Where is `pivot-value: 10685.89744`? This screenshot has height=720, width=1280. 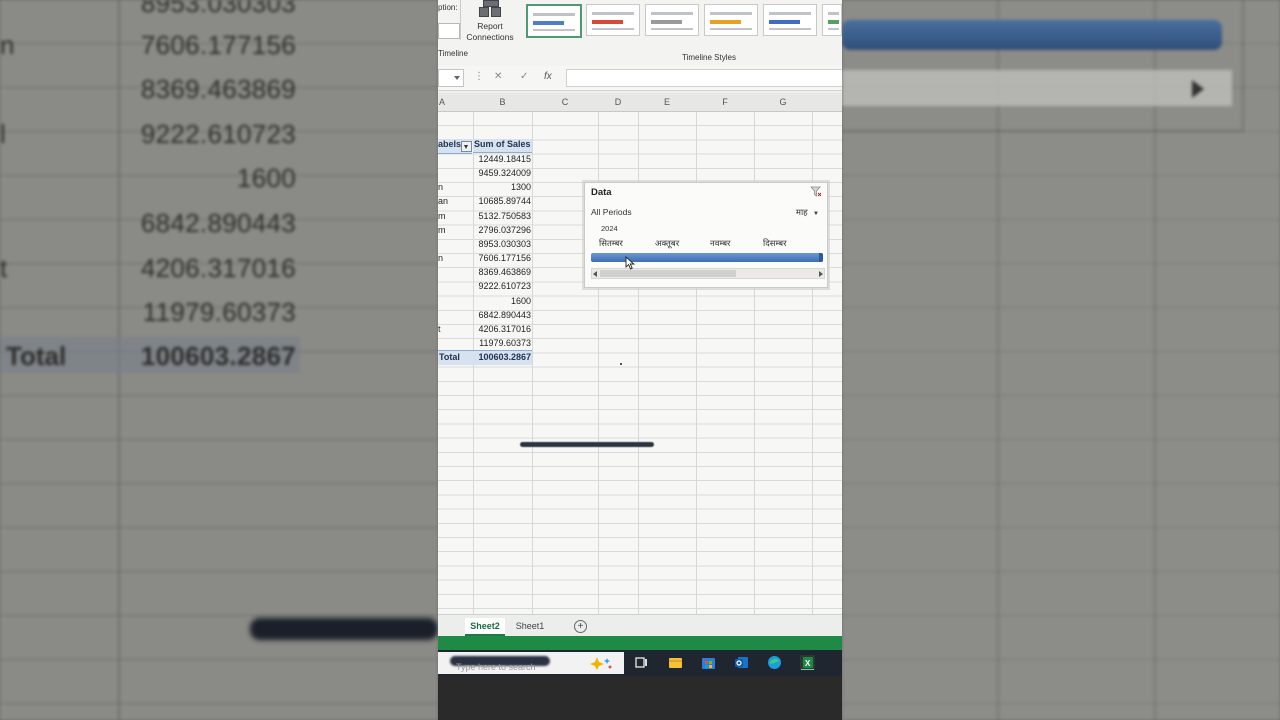 pivot-value: 10685.89744 is located at coordinates (502, 201).